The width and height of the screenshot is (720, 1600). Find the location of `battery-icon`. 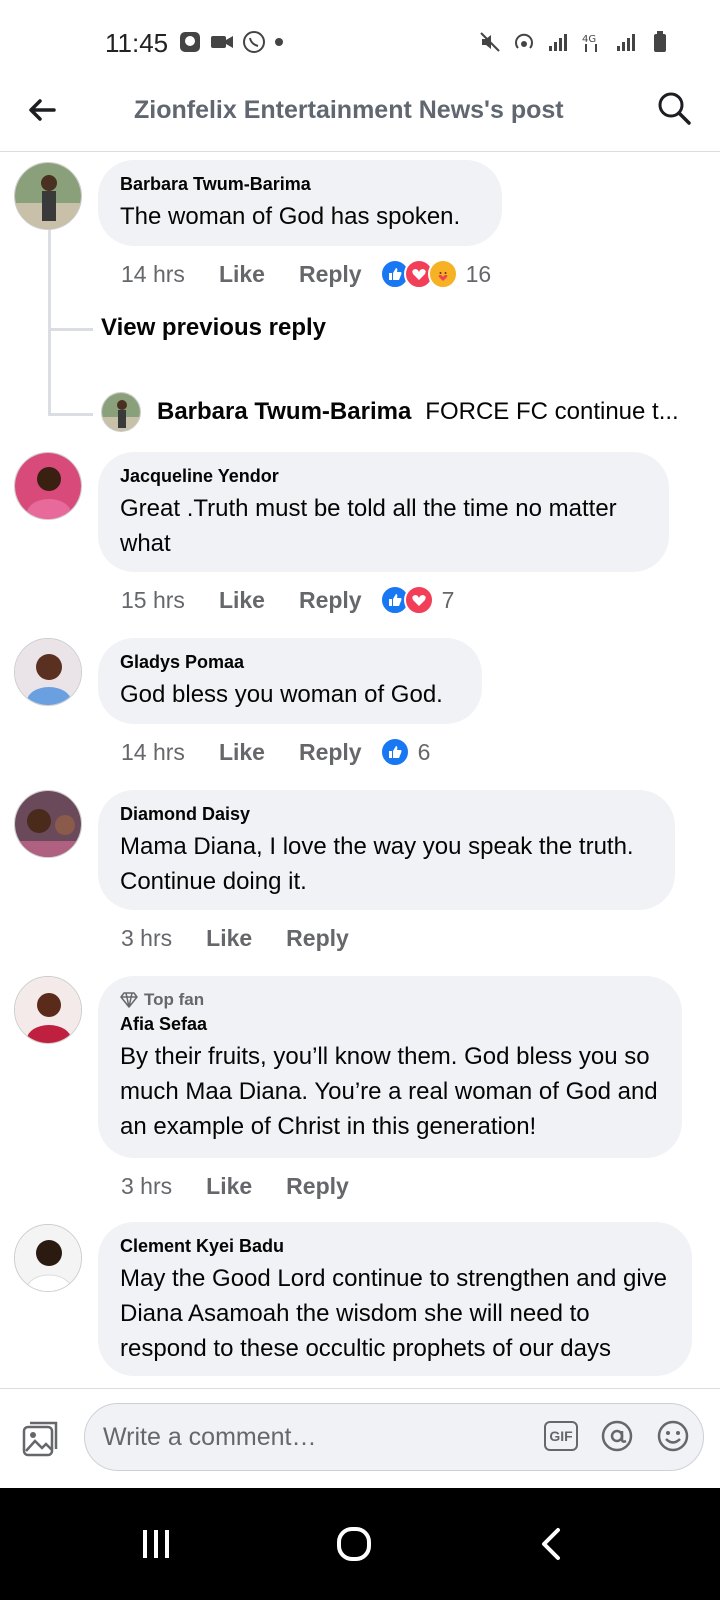

battery-icon is located at coordinates (660, 41).